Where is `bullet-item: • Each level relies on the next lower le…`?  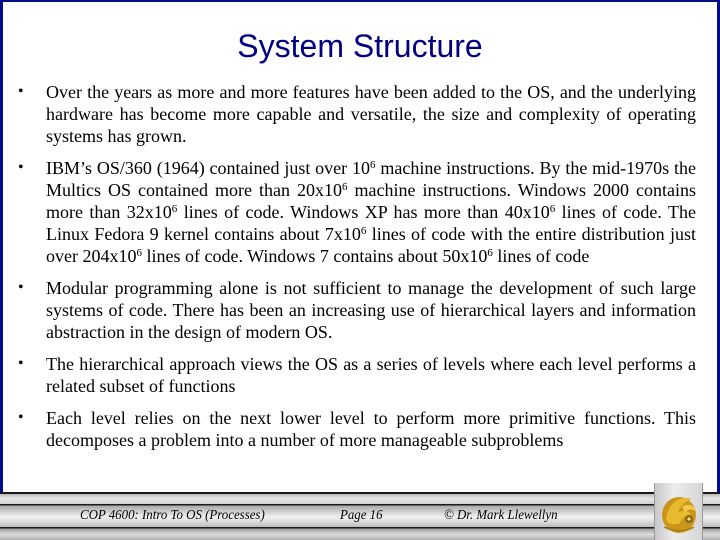 bullet-item: • Each level relies on the next lower le… is located at coordinates (360, 429).